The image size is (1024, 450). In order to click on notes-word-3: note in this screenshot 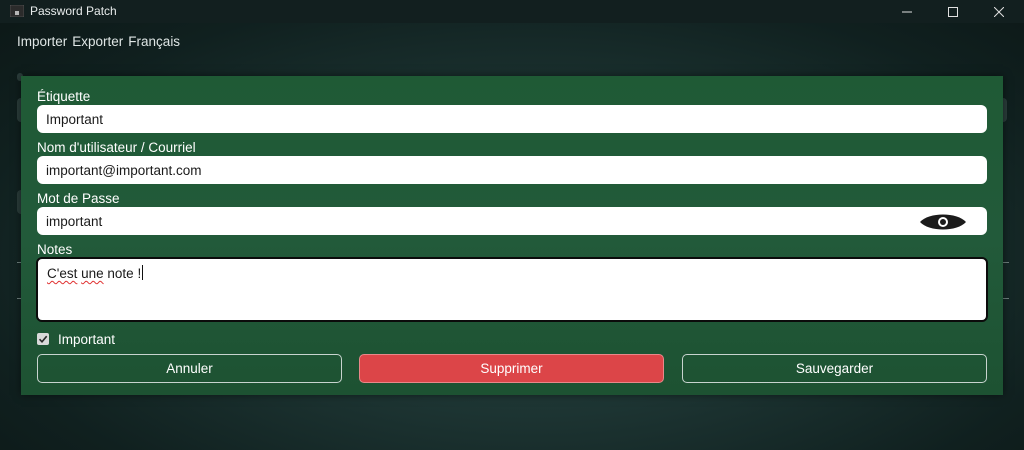, I will do `click(120, 273)`.